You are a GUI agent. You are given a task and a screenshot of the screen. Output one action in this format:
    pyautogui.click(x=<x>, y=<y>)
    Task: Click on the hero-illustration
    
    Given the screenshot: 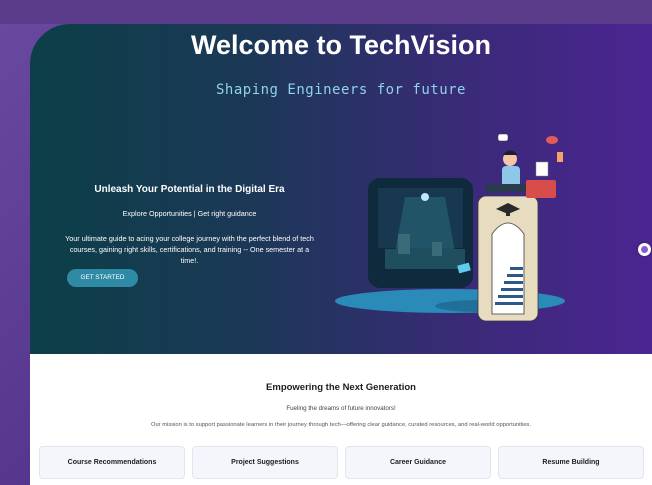 What is the action you would take?
    pyautogui.click(x=450, y=227)
    